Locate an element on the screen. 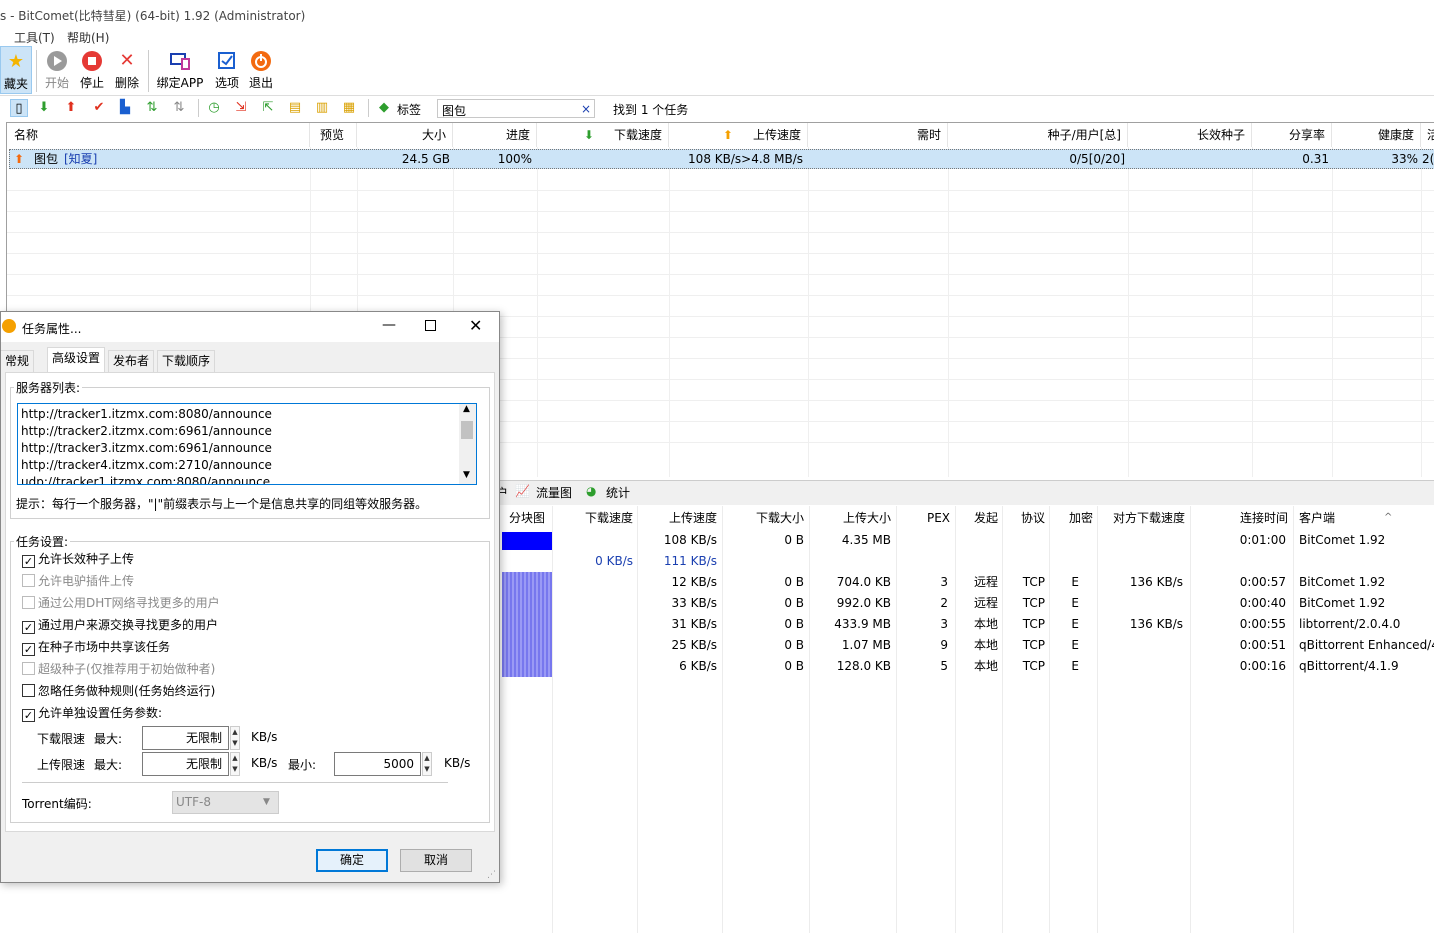  peer-col-encryption: 加密 is located at coordinates (1071, 518).